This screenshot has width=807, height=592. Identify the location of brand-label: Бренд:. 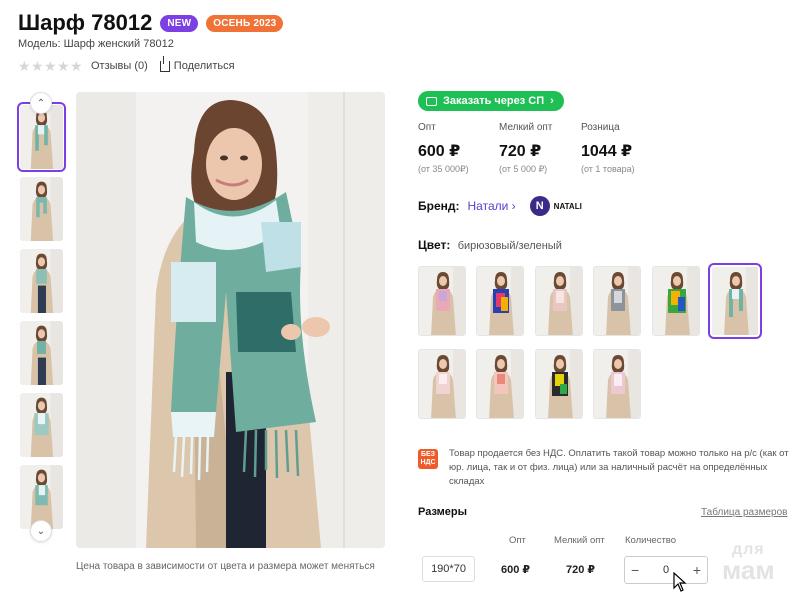
(439, 206).